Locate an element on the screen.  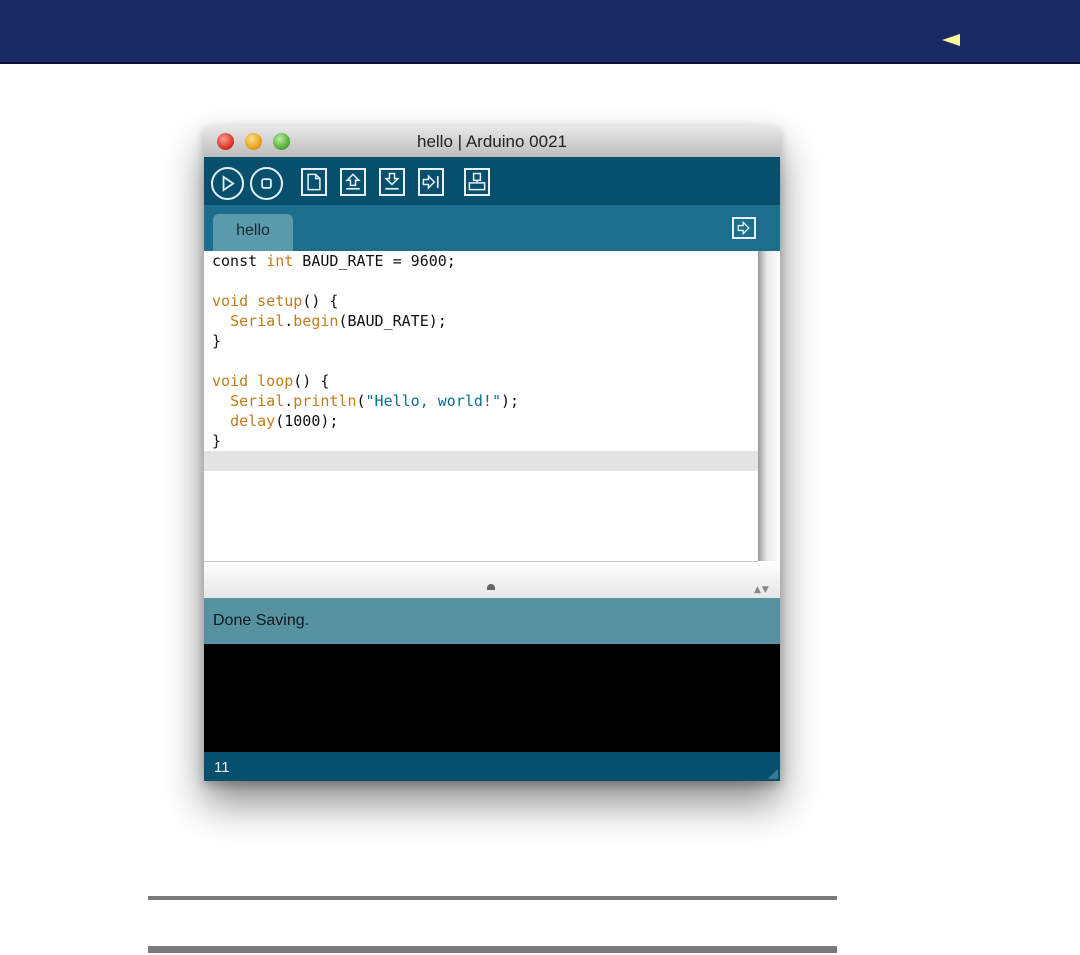
code-line-4: Serial.begin(BAUD_RATE); is located at coordinates (338, 321).